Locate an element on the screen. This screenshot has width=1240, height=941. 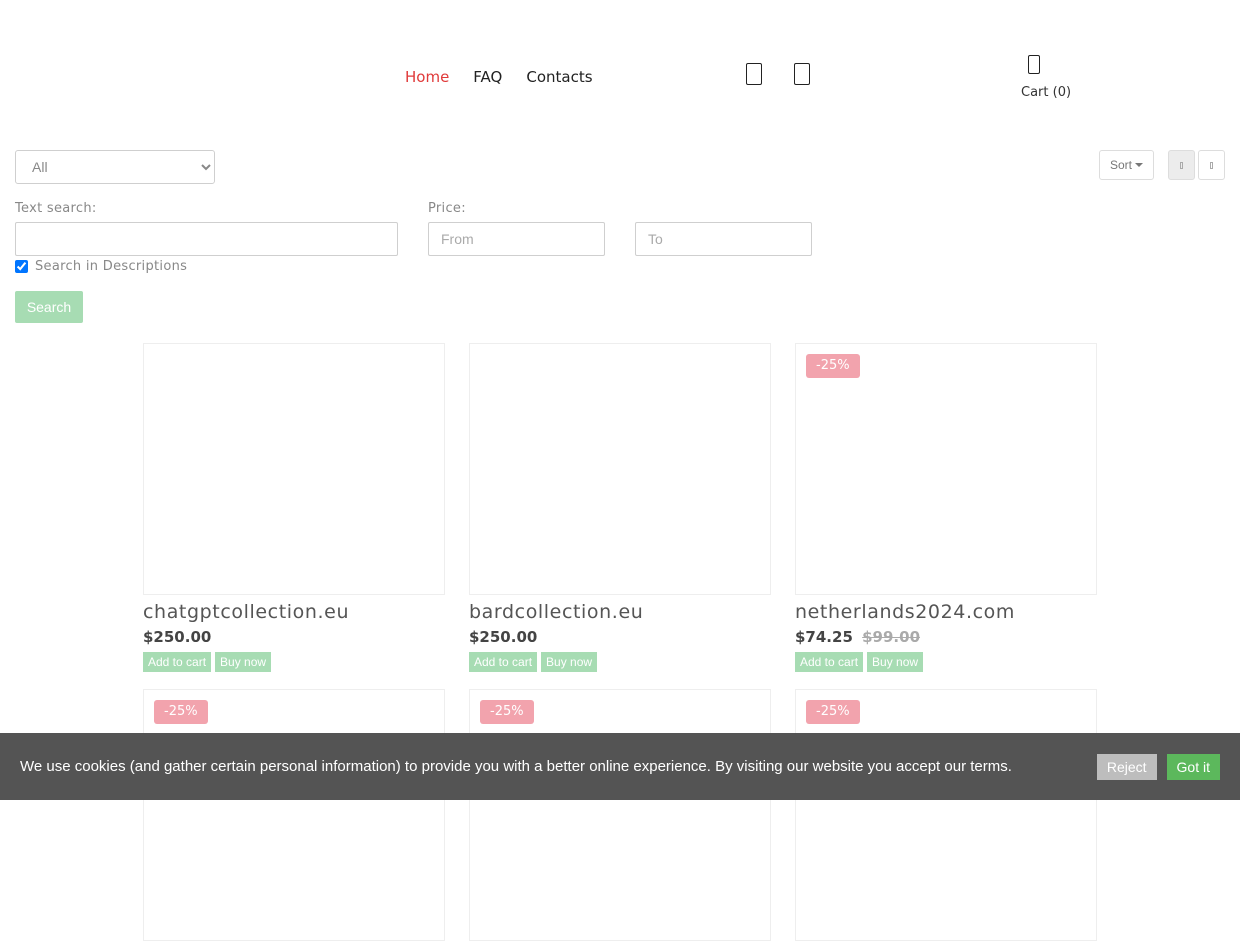
text-search-input is located at coordinates (206, 239).